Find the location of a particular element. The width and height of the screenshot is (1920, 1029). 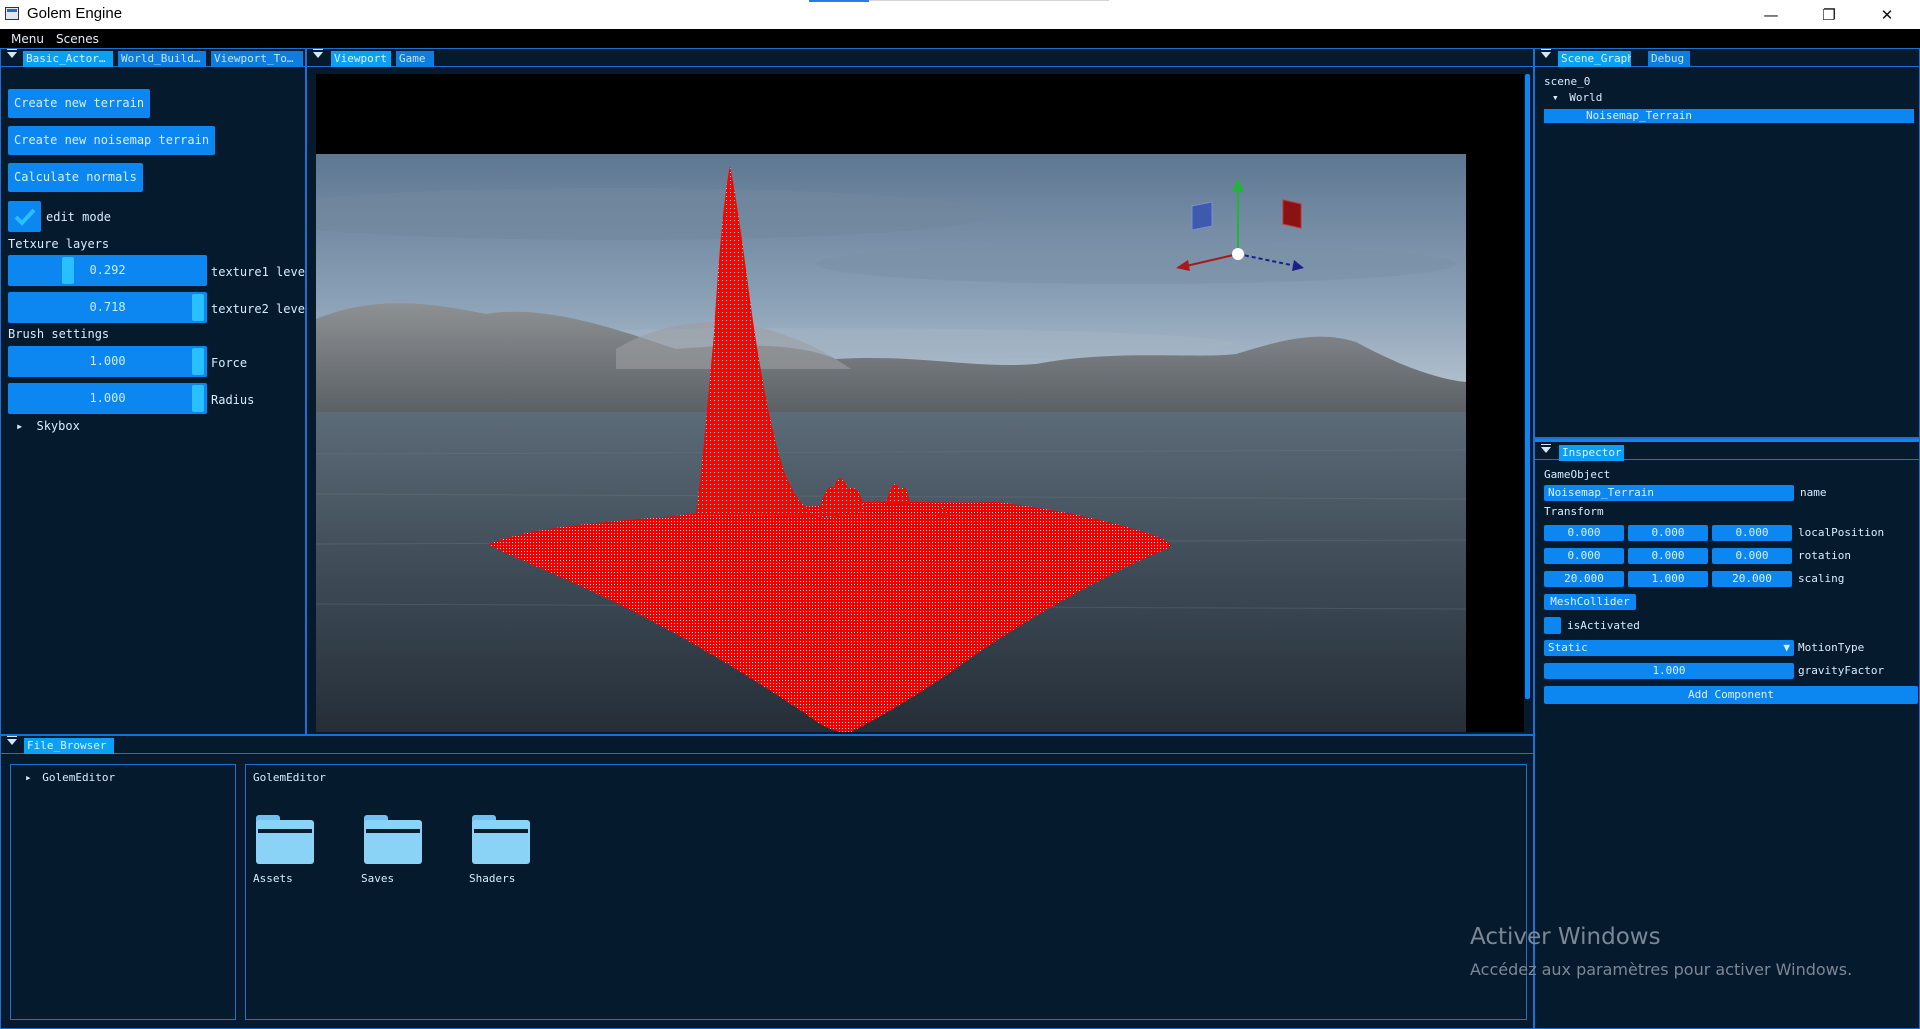

is-activated-checkbox is located at coordinates (1552, 625).